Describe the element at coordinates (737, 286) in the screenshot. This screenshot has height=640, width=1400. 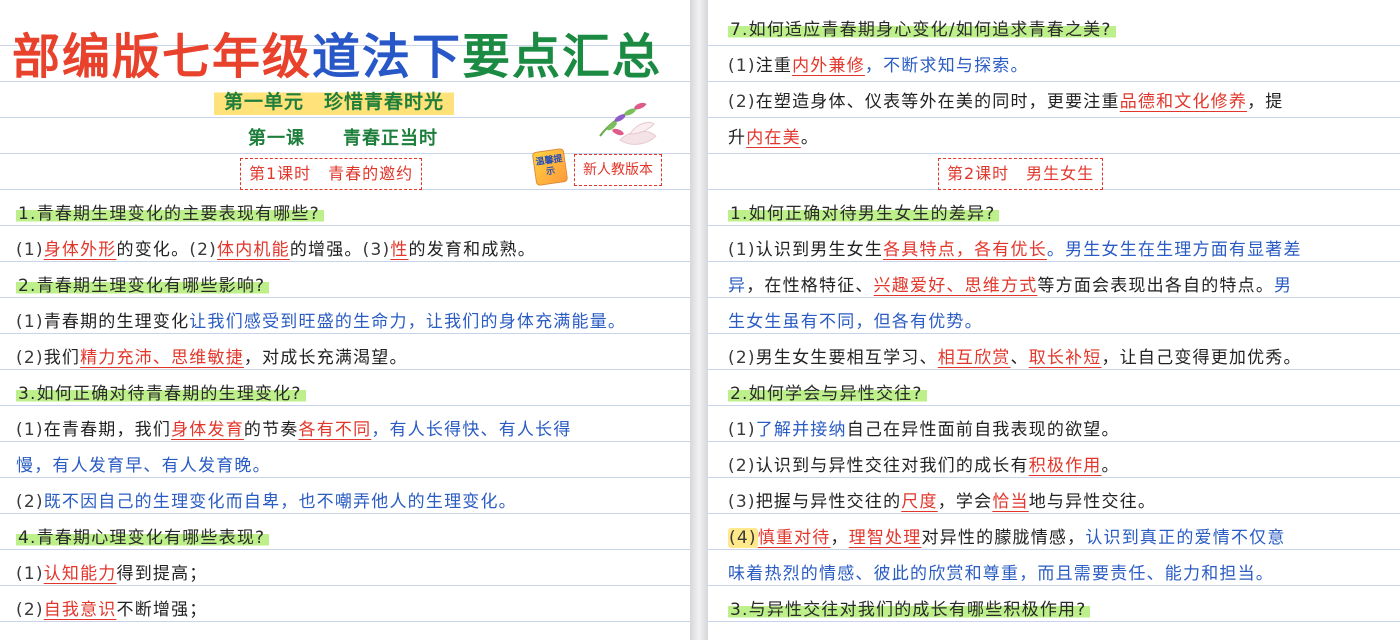
I see `note-text: 异` at that location.